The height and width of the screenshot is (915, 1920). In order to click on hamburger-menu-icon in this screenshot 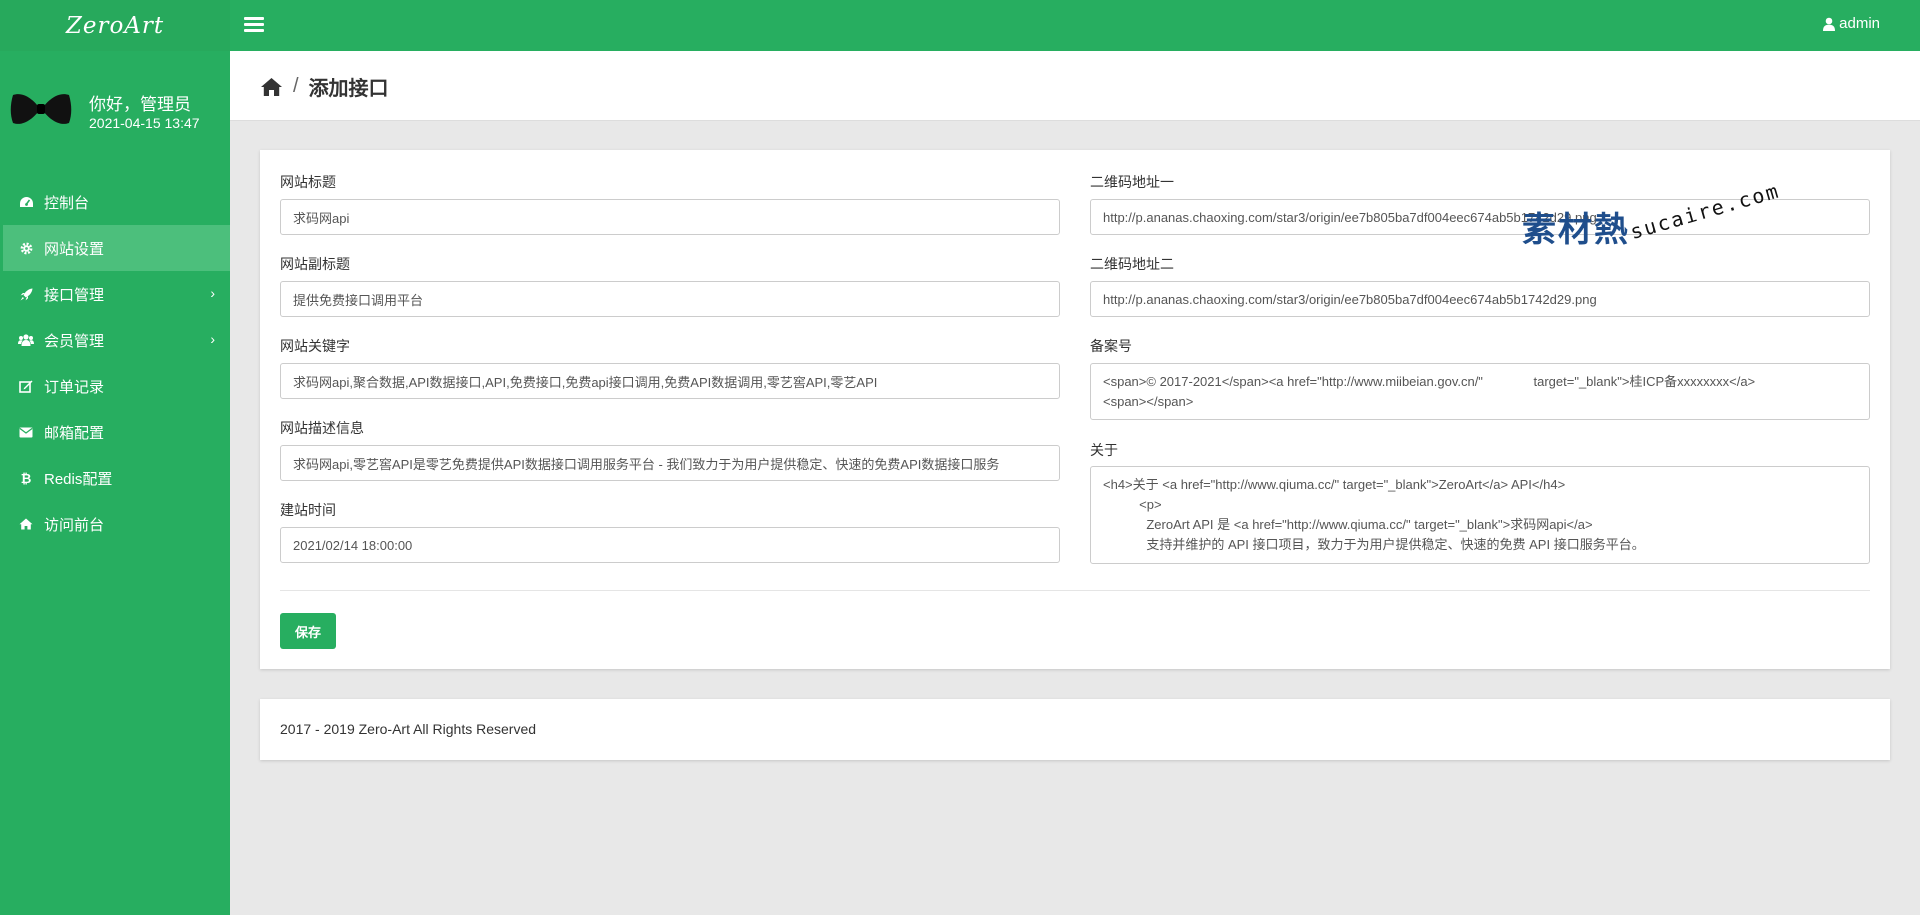, I will do `click(254, 24)`.